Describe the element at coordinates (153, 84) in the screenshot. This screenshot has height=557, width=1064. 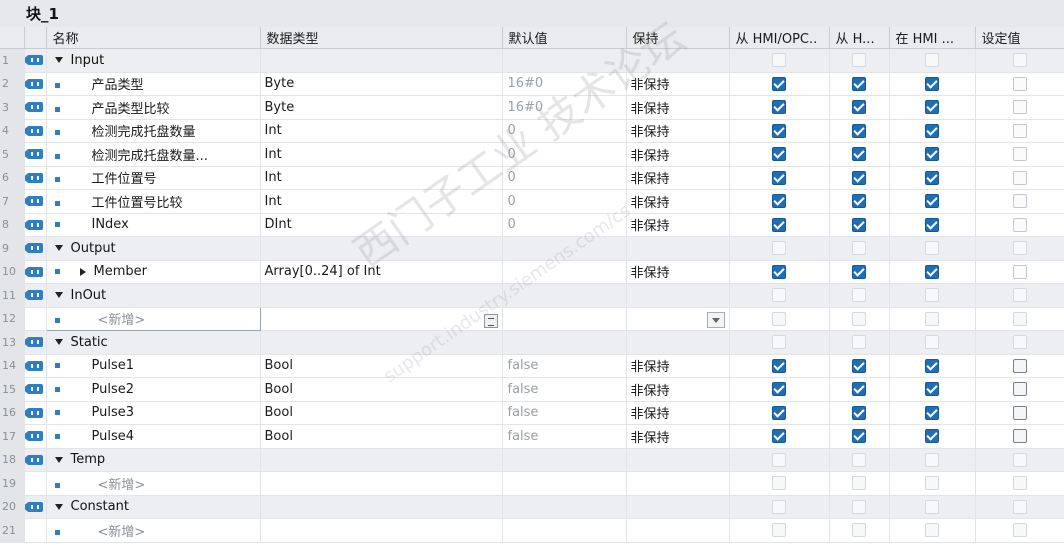
I see `name-cell: 产品类型` at that location.